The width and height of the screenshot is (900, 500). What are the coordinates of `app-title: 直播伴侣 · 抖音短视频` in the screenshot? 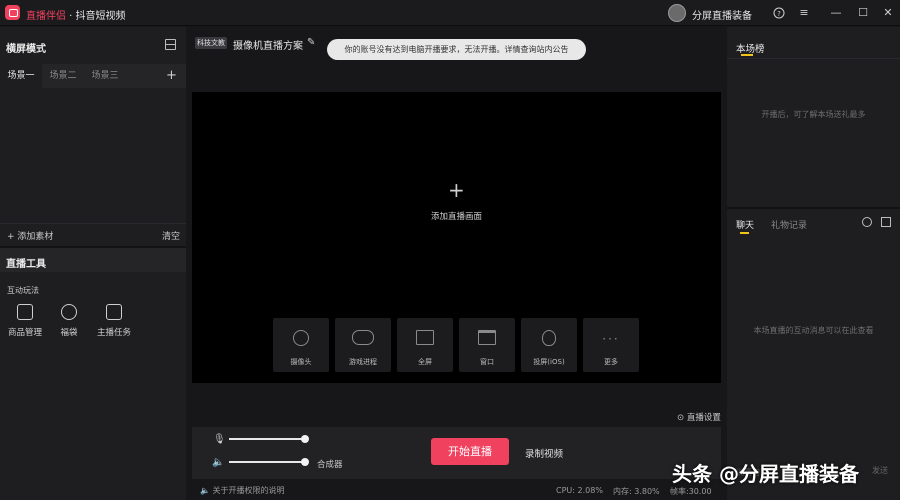 It's located at (76, 14).